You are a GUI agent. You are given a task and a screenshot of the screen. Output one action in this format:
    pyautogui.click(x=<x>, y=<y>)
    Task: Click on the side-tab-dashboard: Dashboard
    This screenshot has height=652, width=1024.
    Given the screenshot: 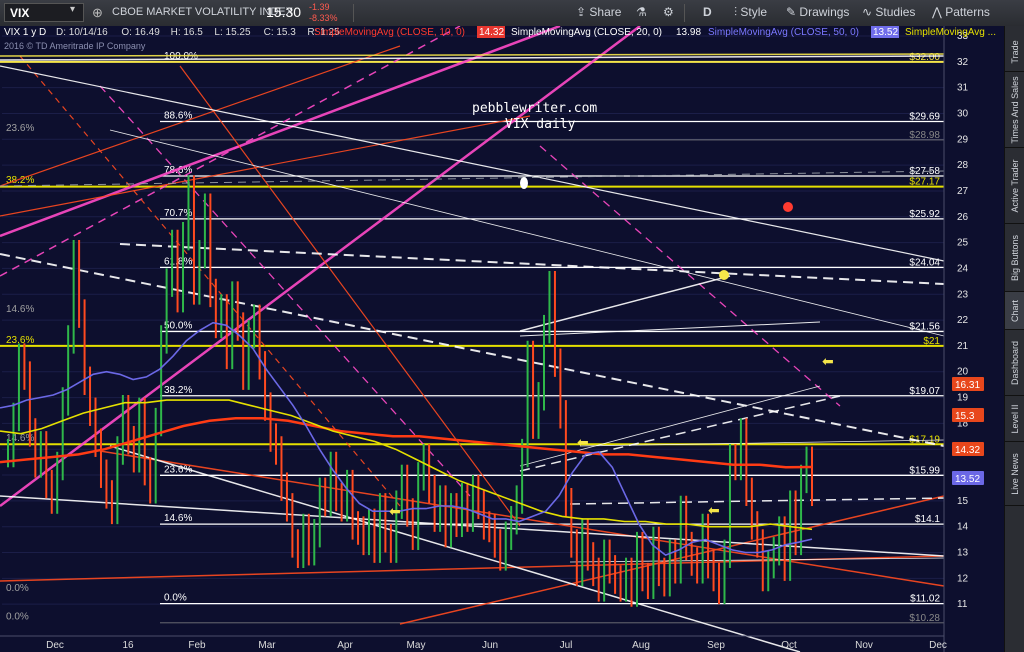 What is the action you would take?
    pyautogui.click(x=1014, y=363)
    